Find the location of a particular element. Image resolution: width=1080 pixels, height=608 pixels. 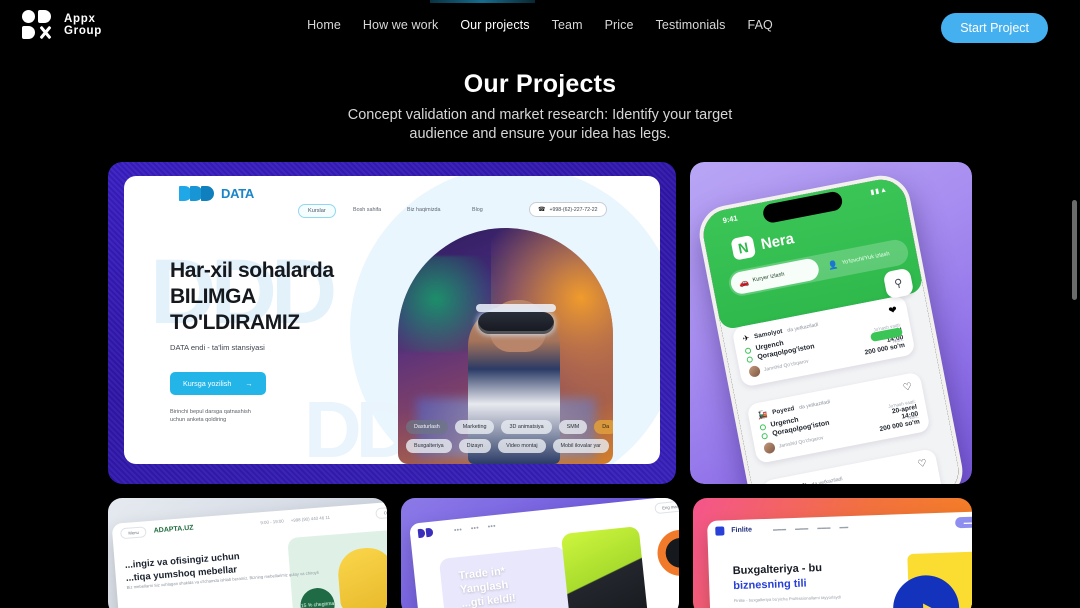

nav-item-how-we-work: How we work is located at coordinates (400, 25).